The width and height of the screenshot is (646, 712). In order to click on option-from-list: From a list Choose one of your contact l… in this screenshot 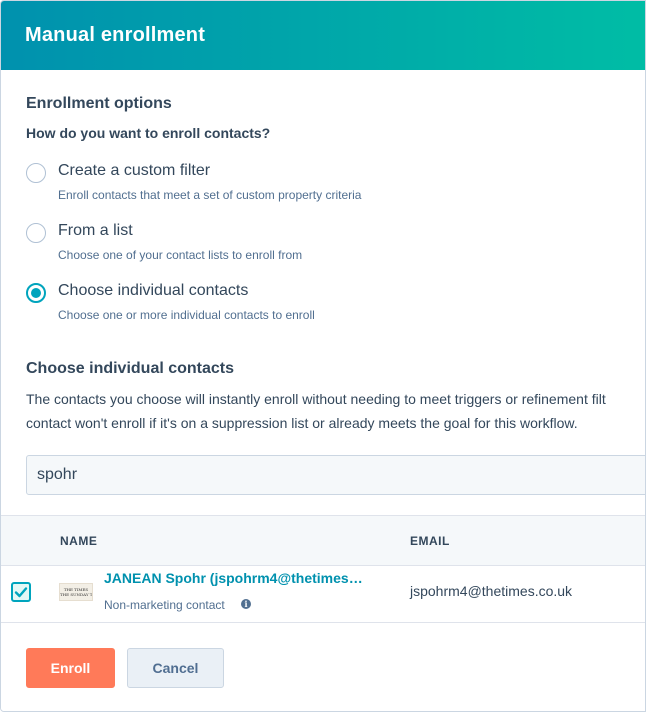, I will do `click(306, 247)`.